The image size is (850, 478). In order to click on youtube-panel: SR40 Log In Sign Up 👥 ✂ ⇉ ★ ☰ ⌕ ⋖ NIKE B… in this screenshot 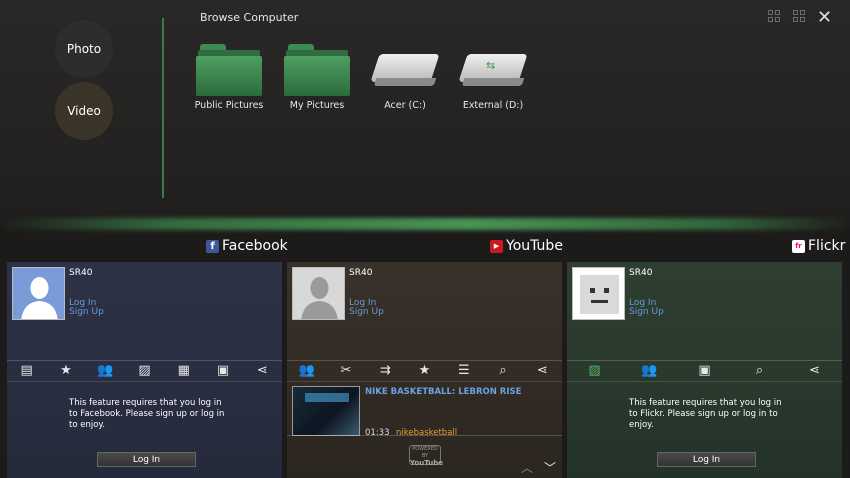, I will do `click(424, 370)`.